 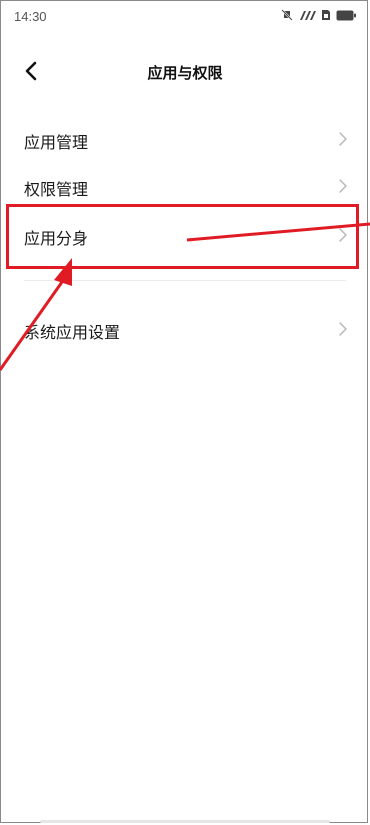 What do you see at coordinates (63, 272) in the screenshot?
I see `annotation-arrowhead` at bounding box center [63, 272].